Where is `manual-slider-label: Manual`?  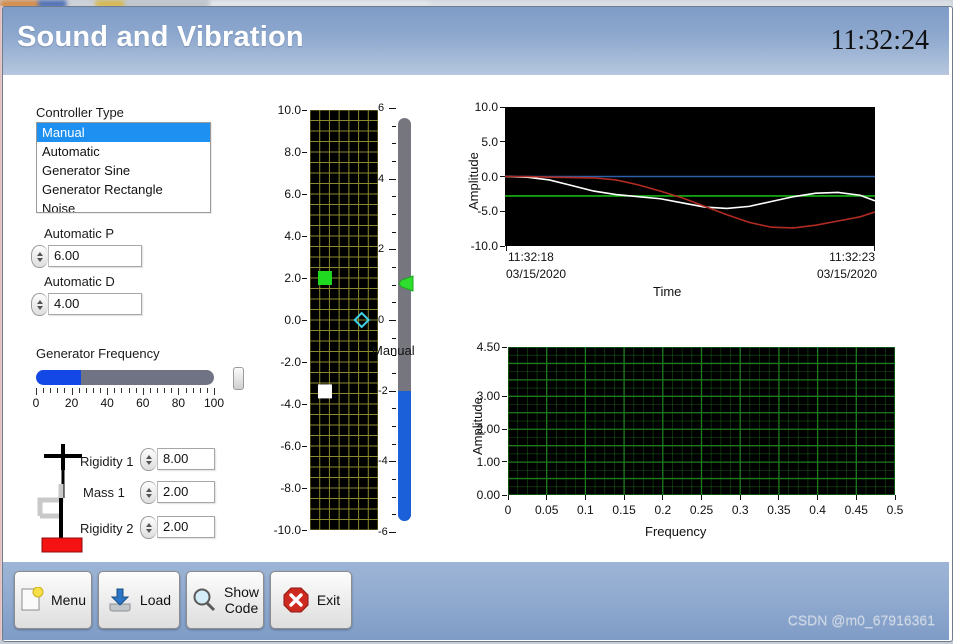
manual-slider-label: Manual is located at coordinates (393, 350).